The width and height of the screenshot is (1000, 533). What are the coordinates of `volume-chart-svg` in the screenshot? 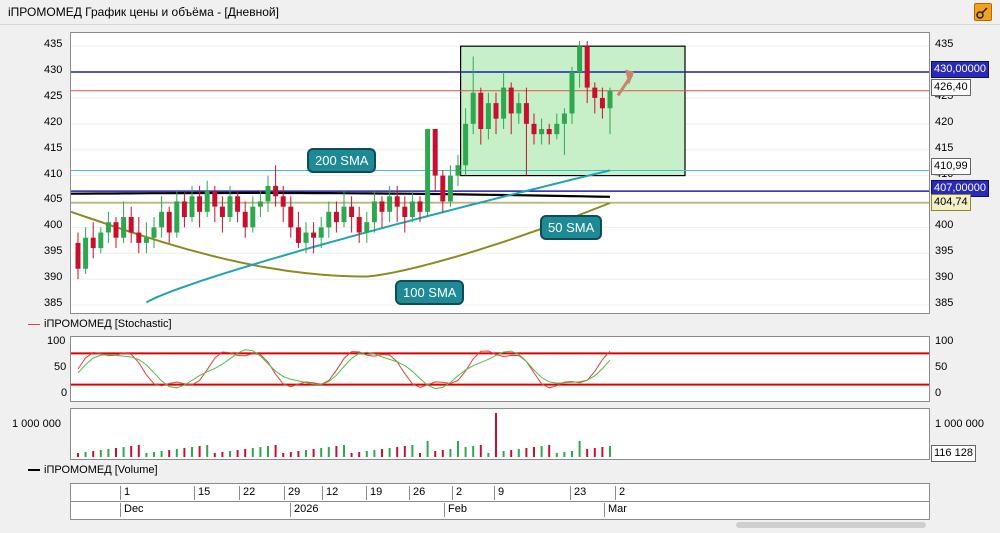 It's located at (500, 434).